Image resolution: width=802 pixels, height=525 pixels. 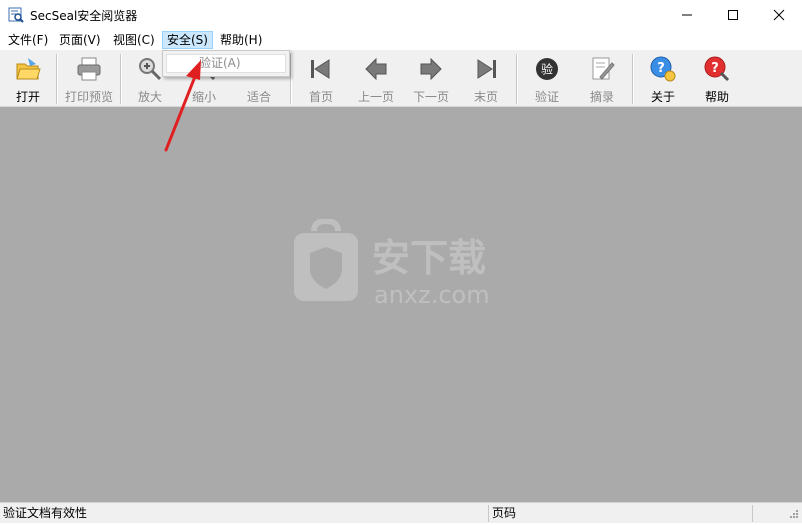 What do you see at coordinates (45, 513) in the screenshot?
I see `status-message: 验证文档有效性` at bounding box center [45, 513].